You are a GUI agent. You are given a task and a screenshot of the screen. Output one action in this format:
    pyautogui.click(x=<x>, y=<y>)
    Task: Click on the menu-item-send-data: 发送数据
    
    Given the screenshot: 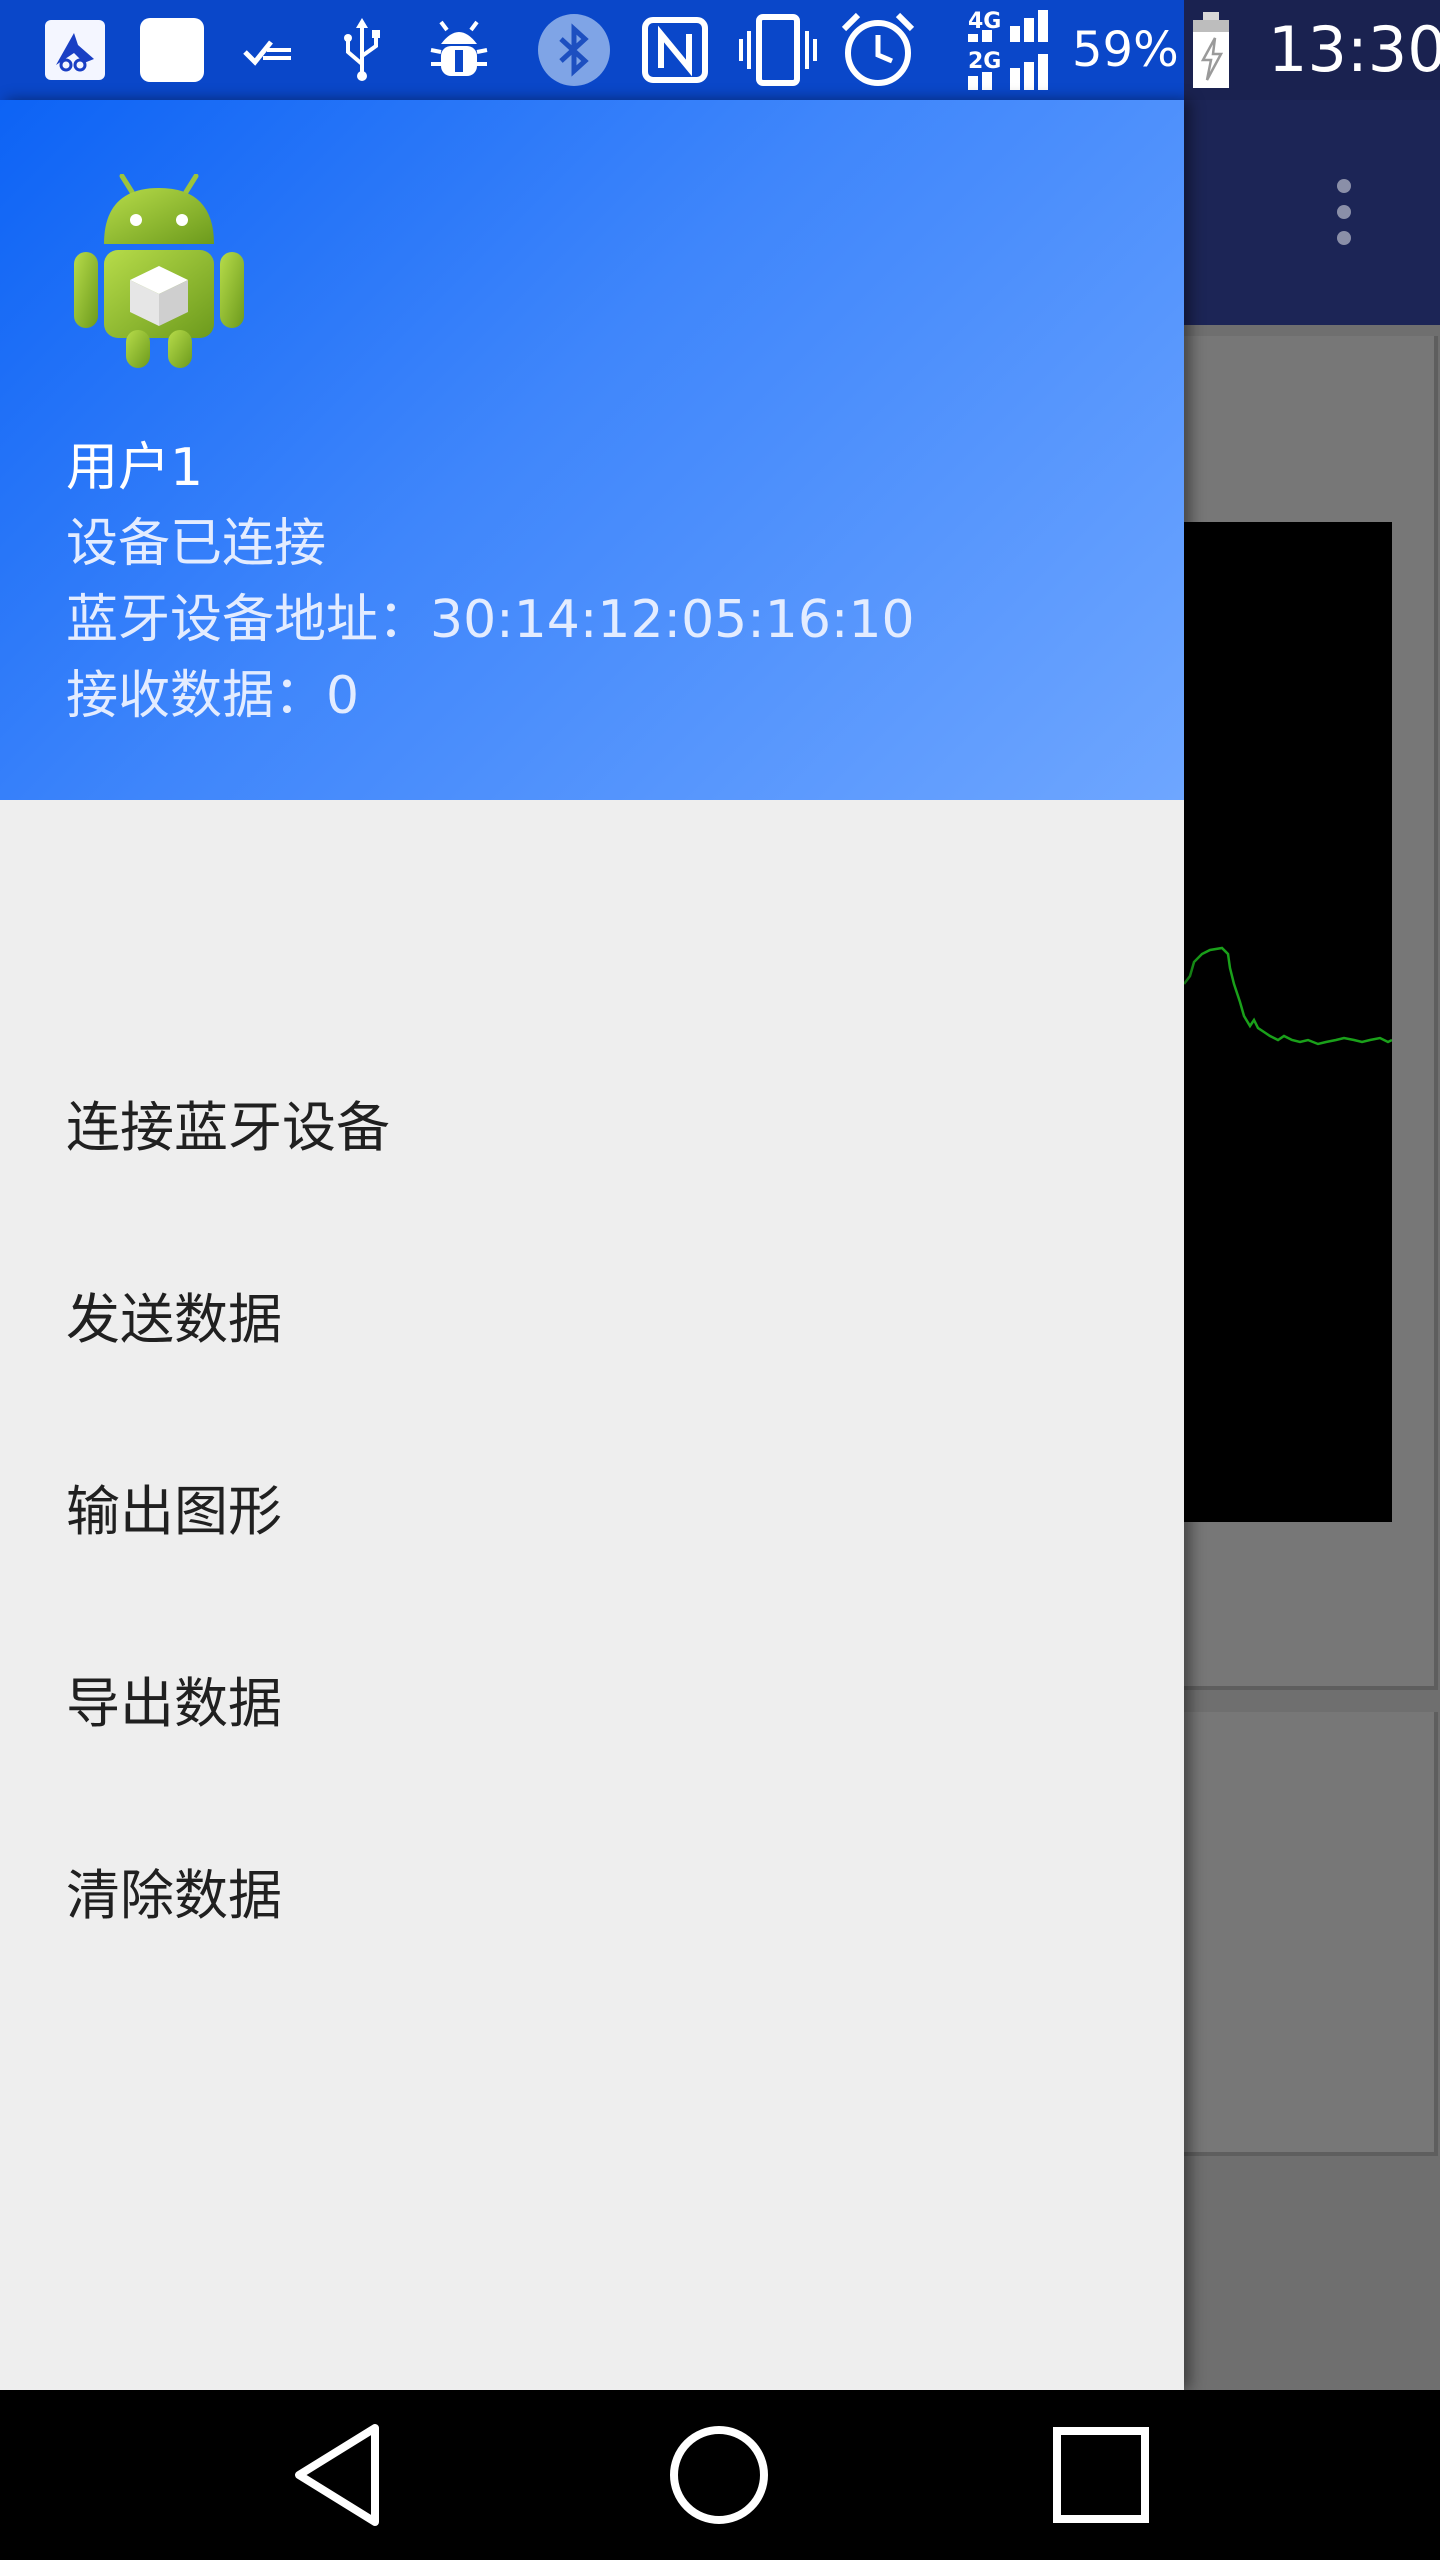 What is the action you would take?
    pyautogui.click(x=592, y=1314)
    